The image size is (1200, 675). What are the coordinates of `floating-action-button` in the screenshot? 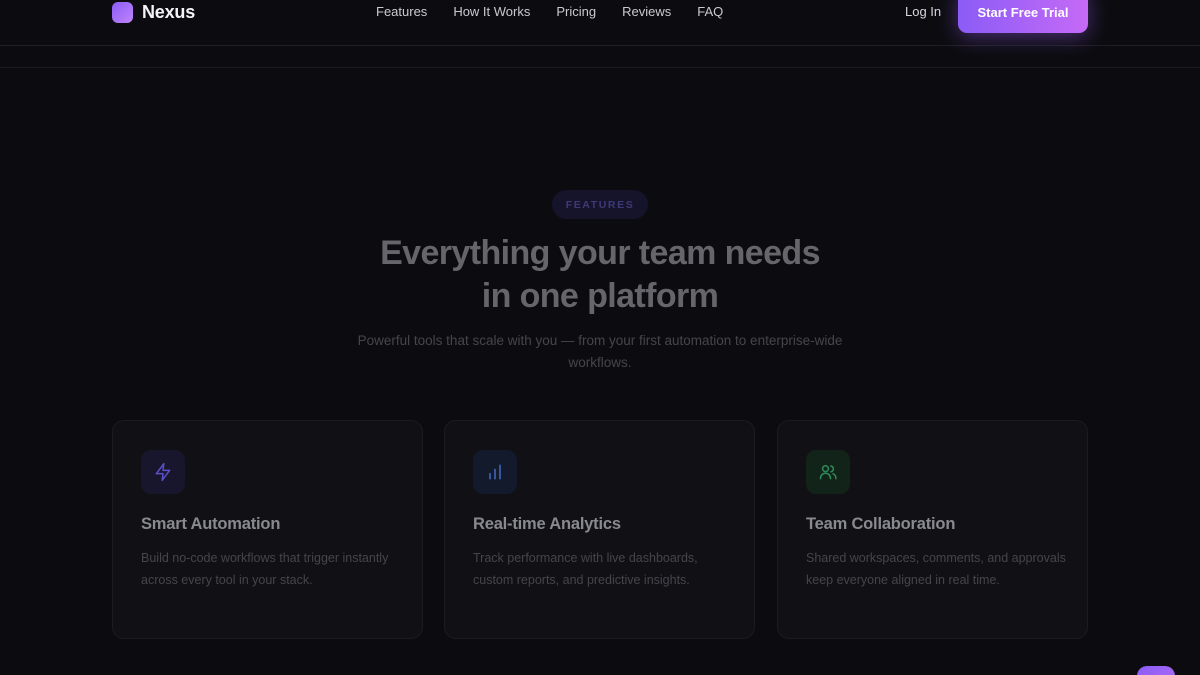 It's located at (1156, 670).